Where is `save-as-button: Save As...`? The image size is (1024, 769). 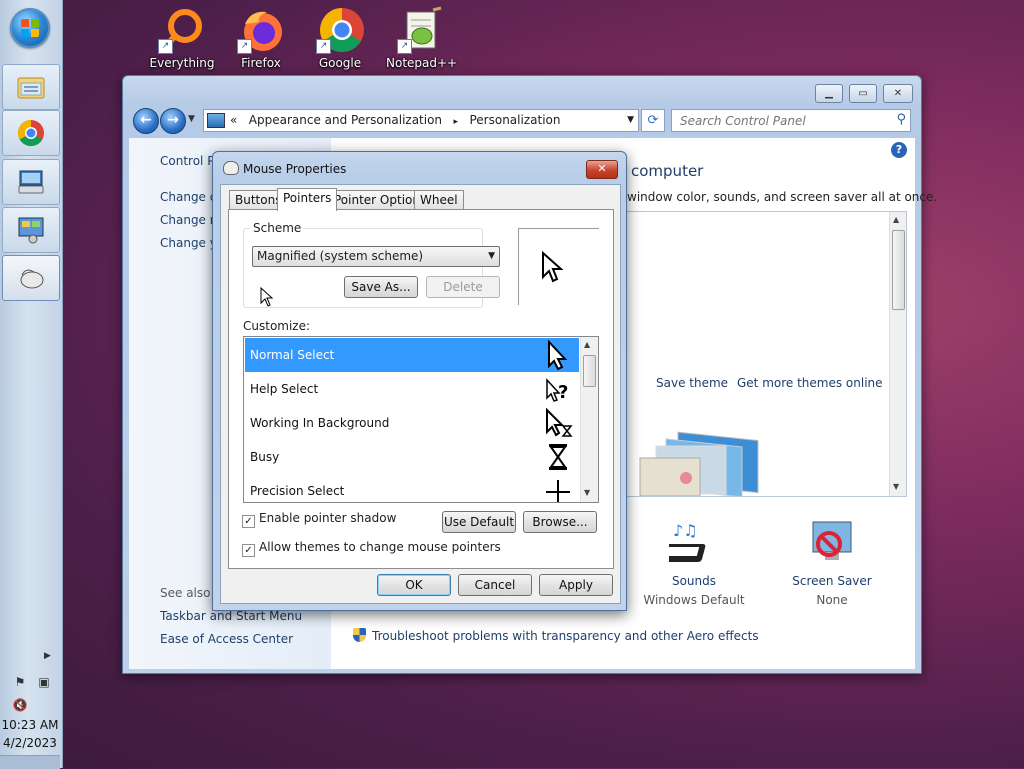
save-as-button: Save As... is located at coordinates (381, 287).